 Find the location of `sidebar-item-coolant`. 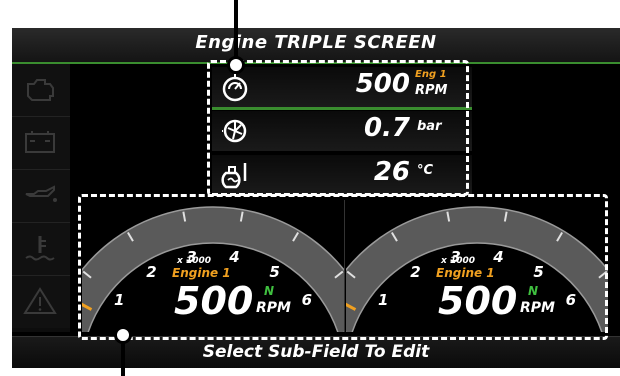

sidebar-item-coolant is located at coordinates (41, 249).